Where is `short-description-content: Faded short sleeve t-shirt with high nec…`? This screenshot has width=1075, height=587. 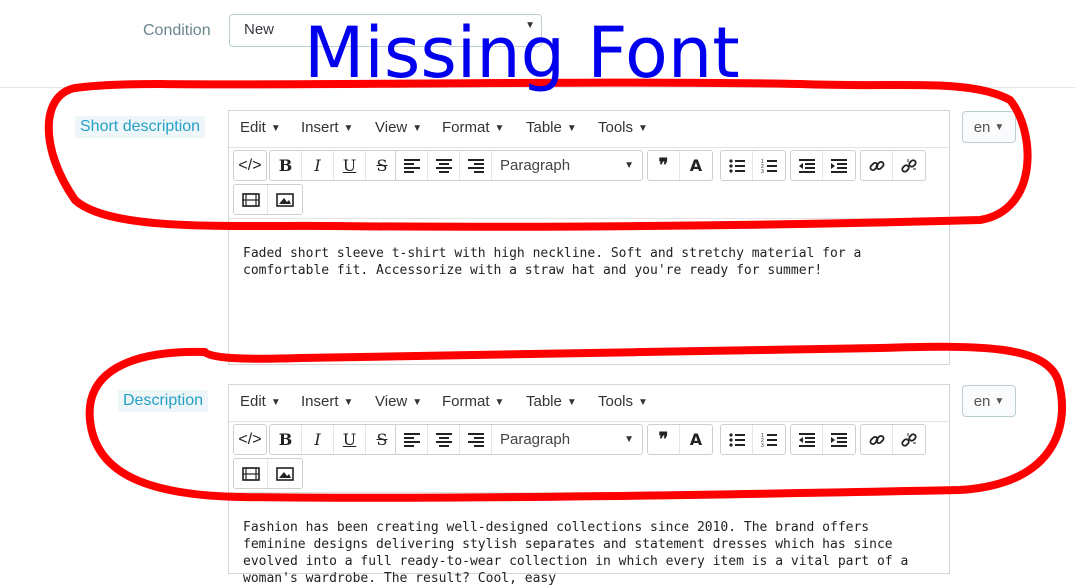 short-description-content: Faded short sleeve t-shirt with high nec… is located at coordinates (589, 262).